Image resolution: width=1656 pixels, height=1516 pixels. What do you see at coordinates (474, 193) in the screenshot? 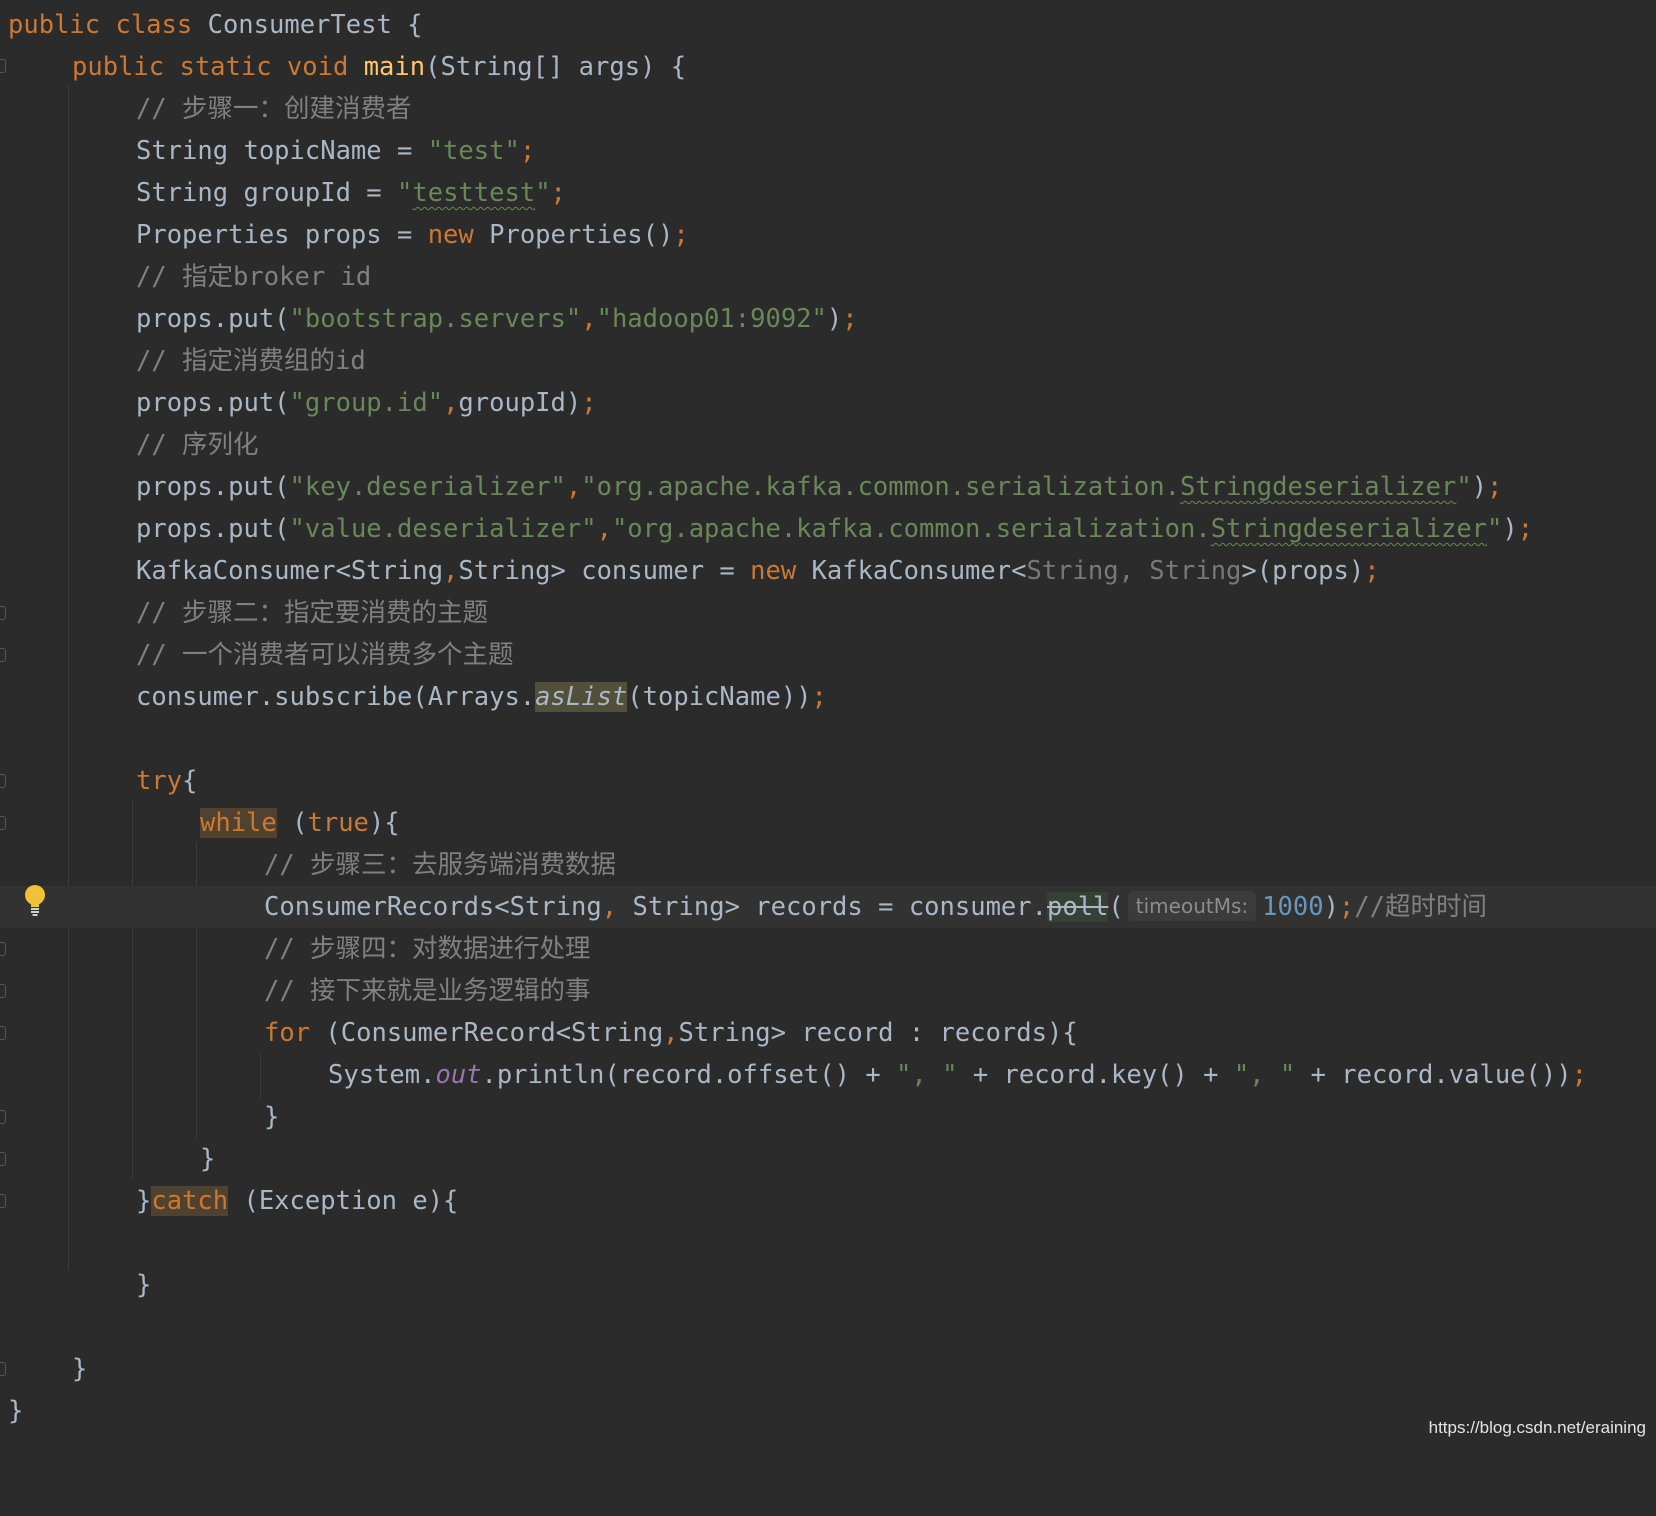
I see `string-literal: testtest` at bounding box center [474, 193].